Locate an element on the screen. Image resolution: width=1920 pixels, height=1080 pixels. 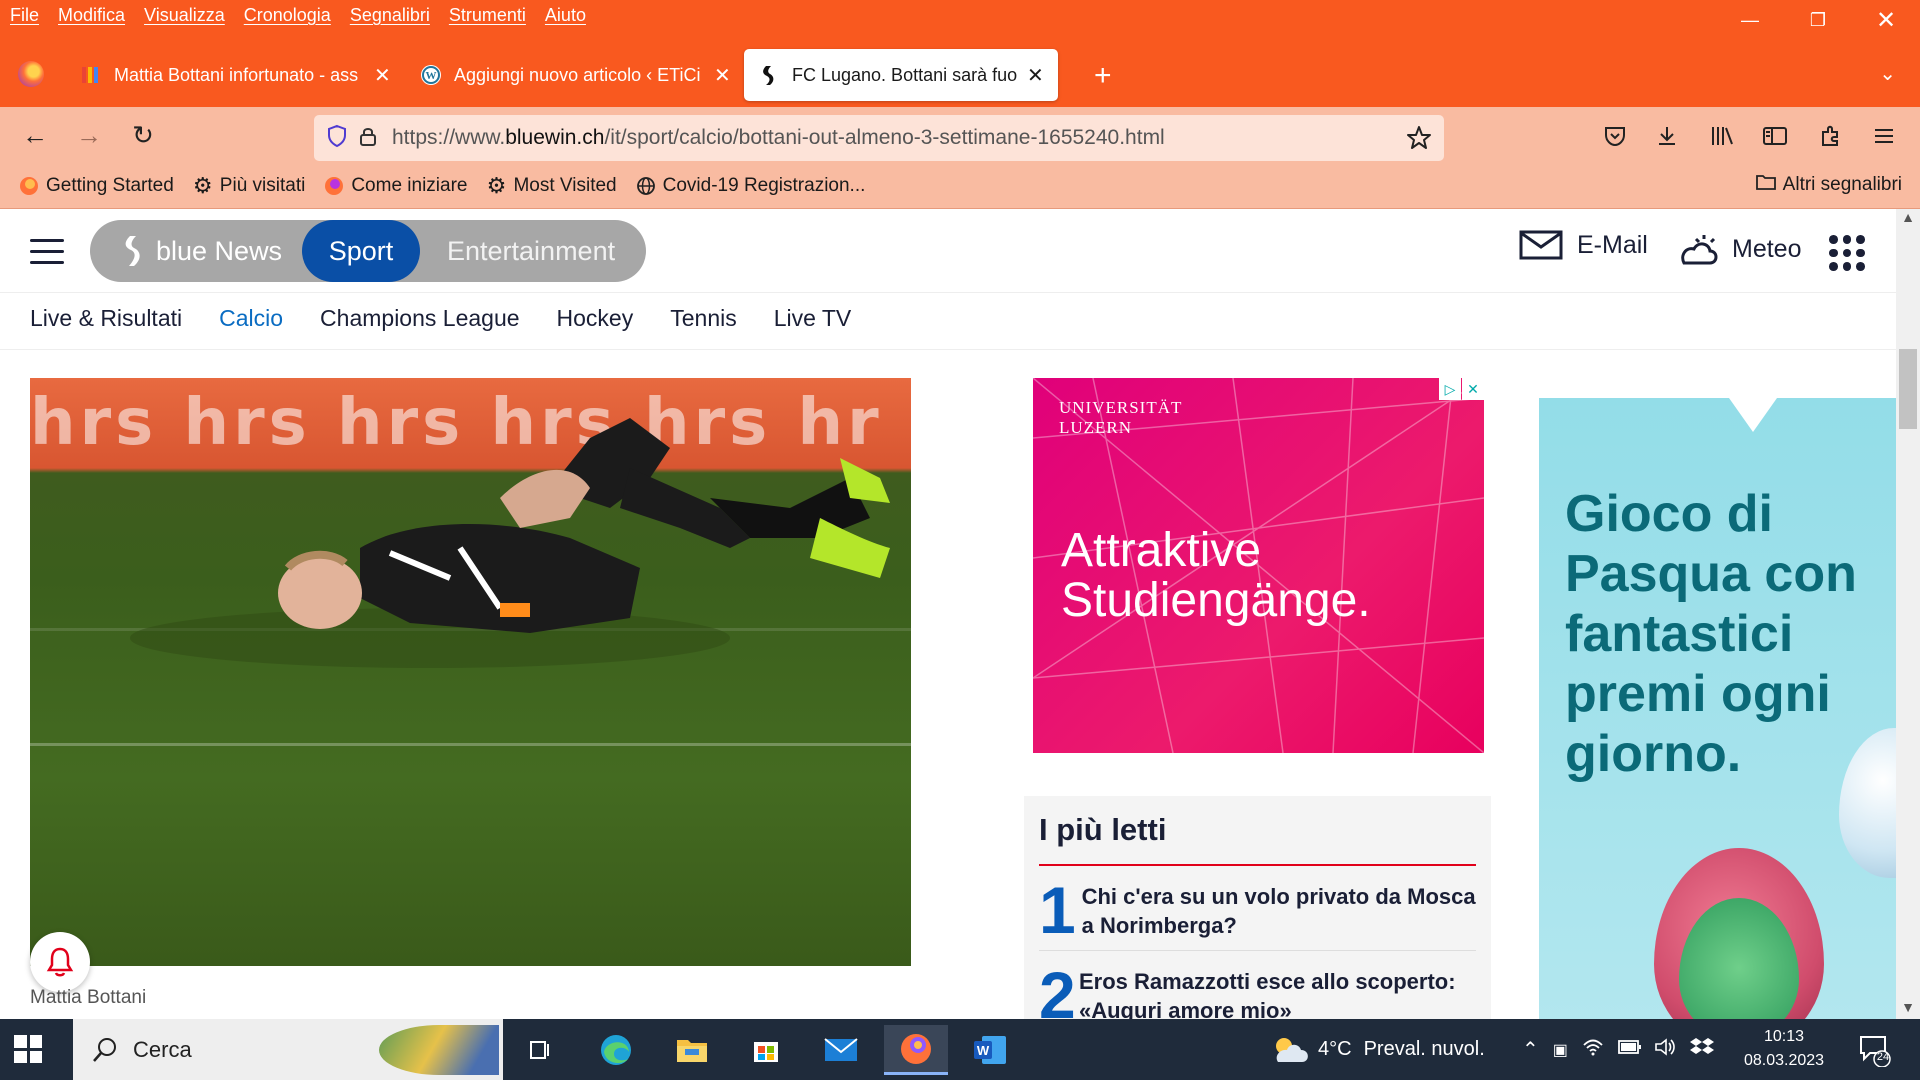
section-entertainment-tab: Entertainment is located at coordinates (531, 251).